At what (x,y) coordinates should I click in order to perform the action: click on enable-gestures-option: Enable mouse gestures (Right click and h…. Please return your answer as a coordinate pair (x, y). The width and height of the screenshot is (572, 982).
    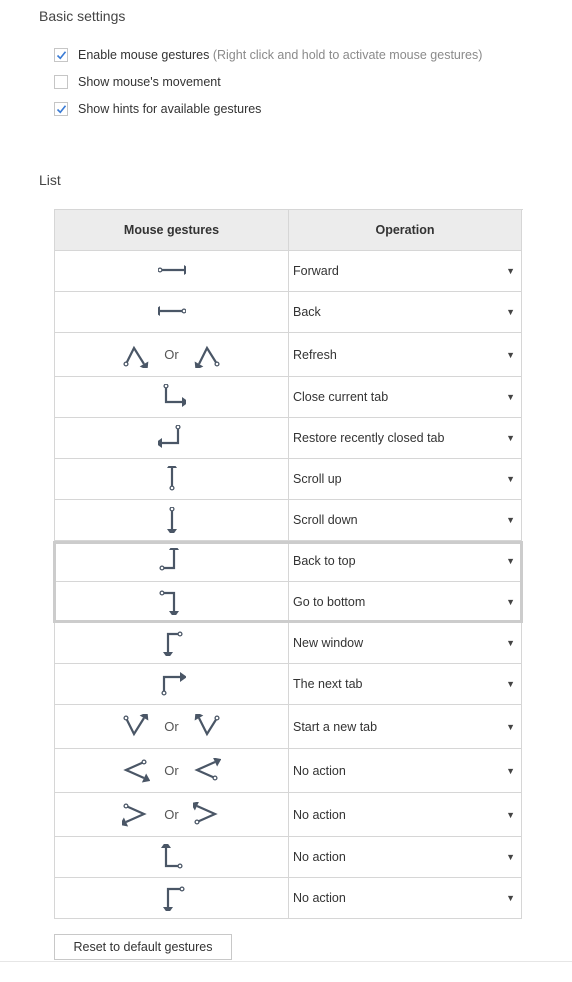
    Looking at the image, I should click on (268, 55).